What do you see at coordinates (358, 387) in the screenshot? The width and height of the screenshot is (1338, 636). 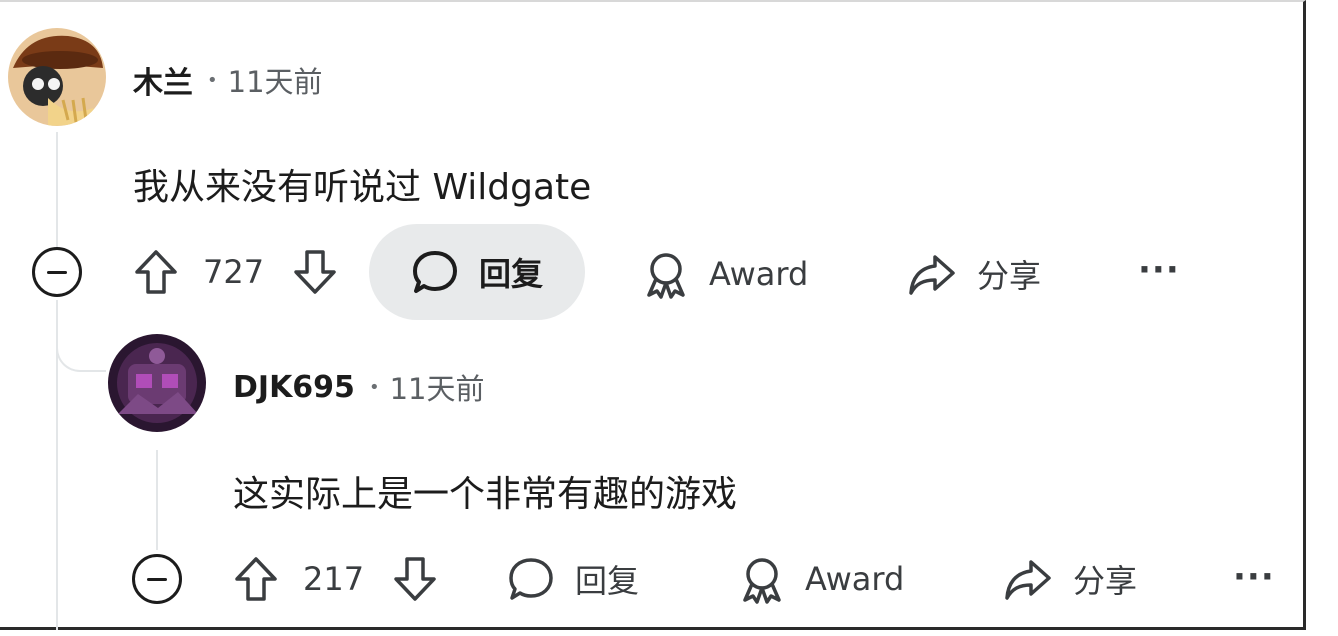 I see `comment-meta: DJK695 • 11天前` at bounding box center [358, 387].